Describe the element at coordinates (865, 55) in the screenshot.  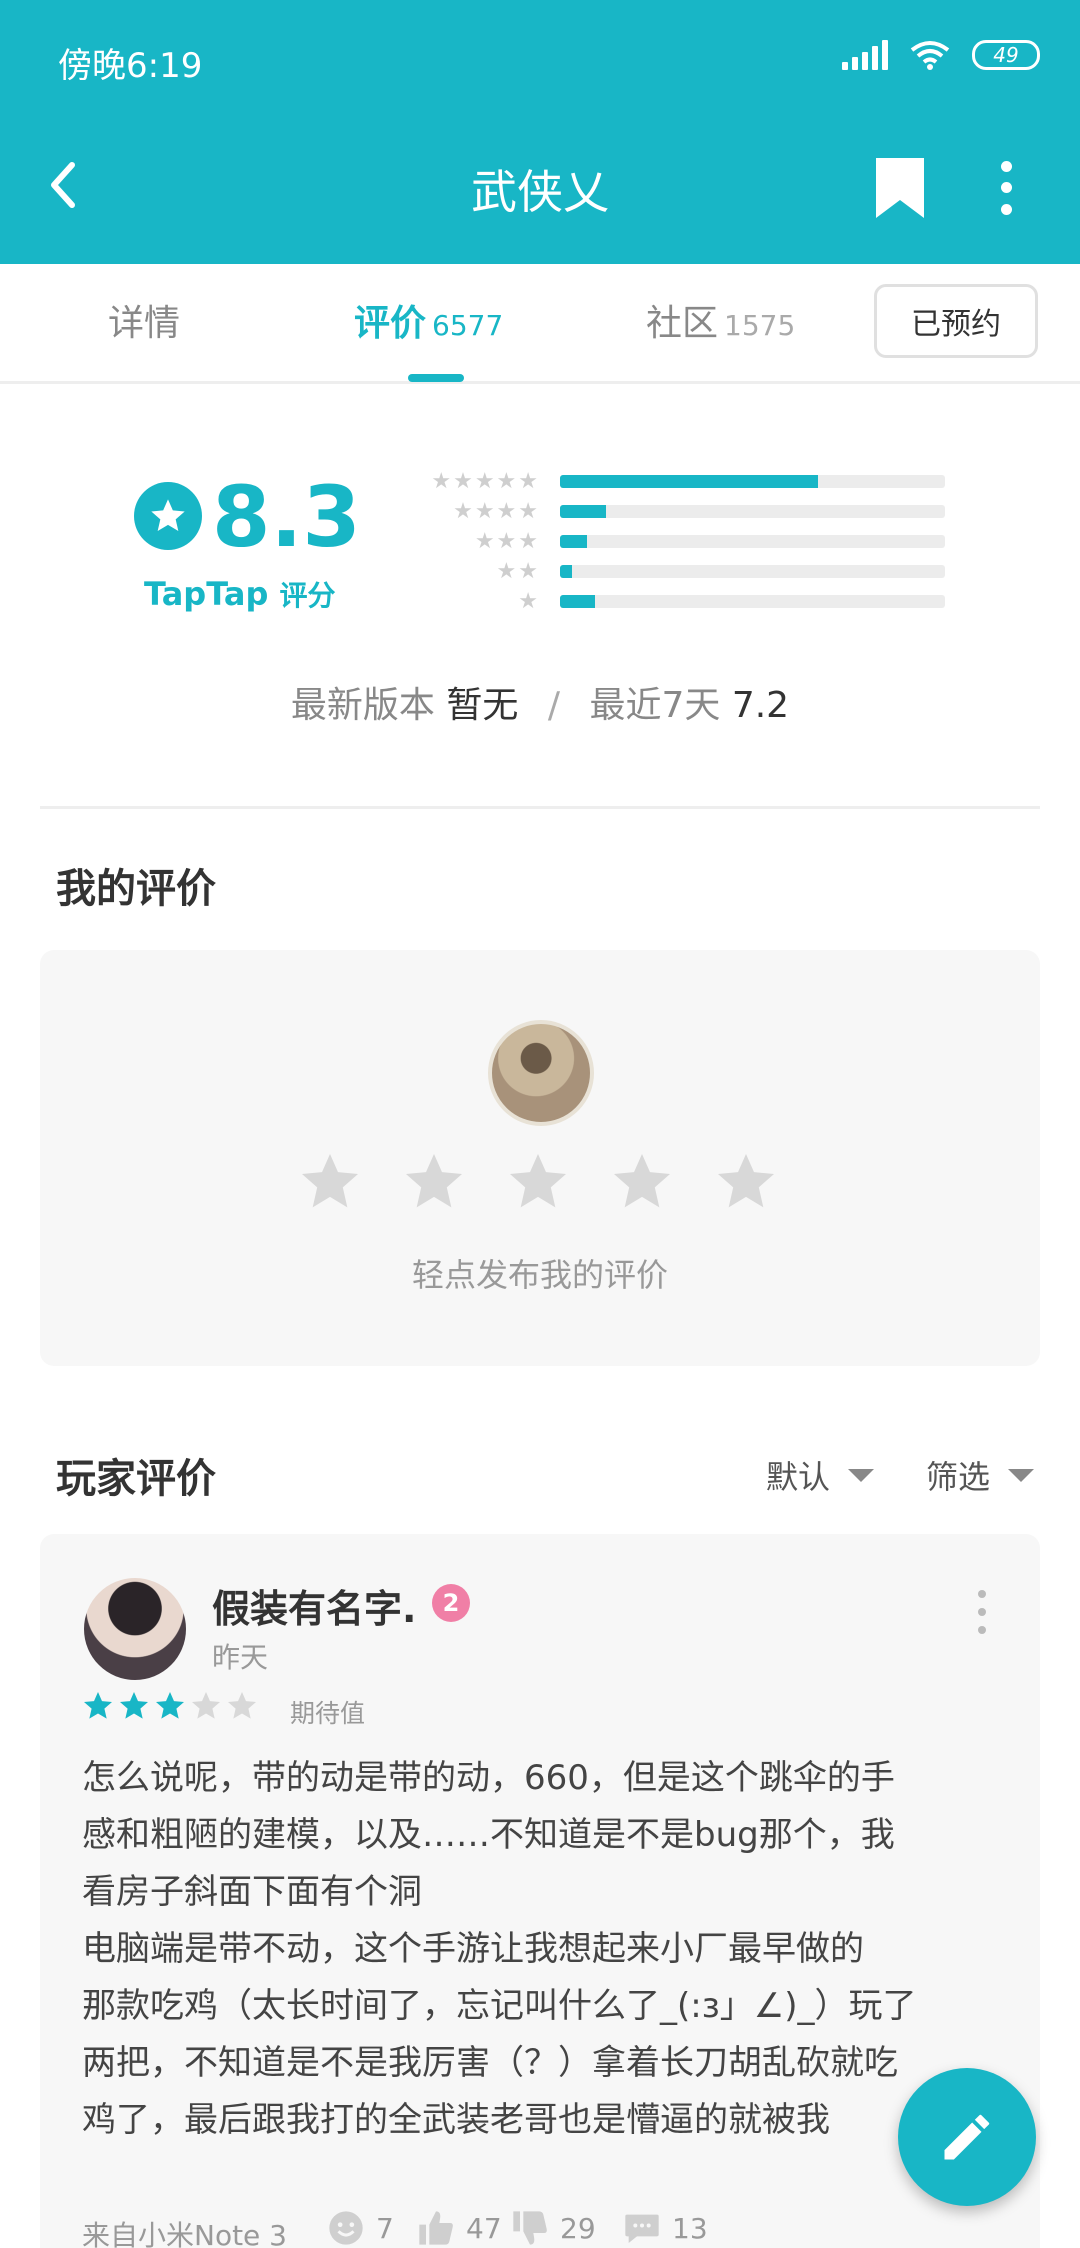
I see `signal-icon` at that location.